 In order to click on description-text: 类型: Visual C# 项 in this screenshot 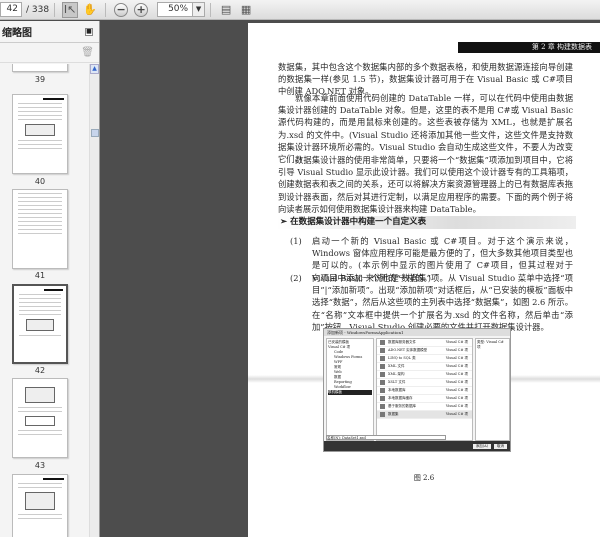, I will do `click(490, 344)`.